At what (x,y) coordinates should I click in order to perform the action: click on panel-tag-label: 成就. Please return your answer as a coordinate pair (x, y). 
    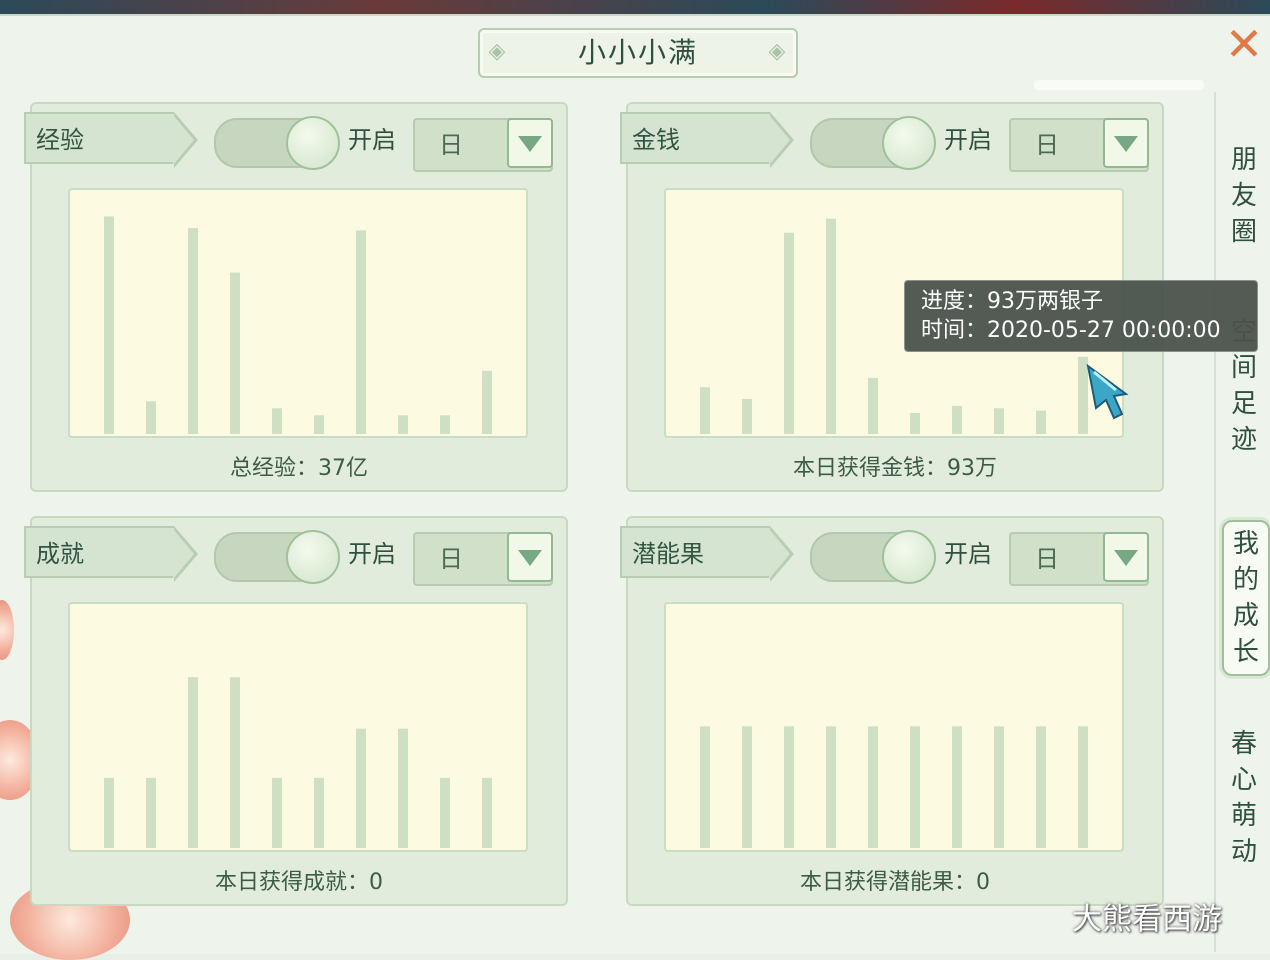
    Looking at the image, I should click on (60, 554).